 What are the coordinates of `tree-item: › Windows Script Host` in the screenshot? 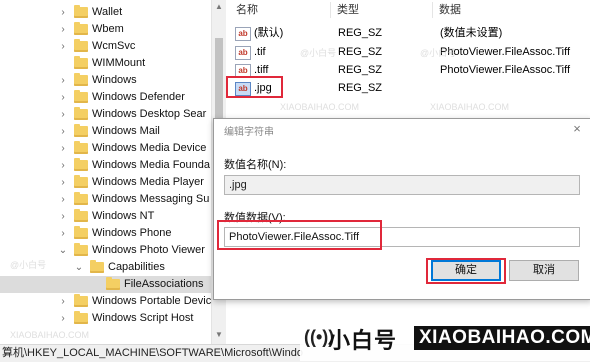 It's located at (105, 318).